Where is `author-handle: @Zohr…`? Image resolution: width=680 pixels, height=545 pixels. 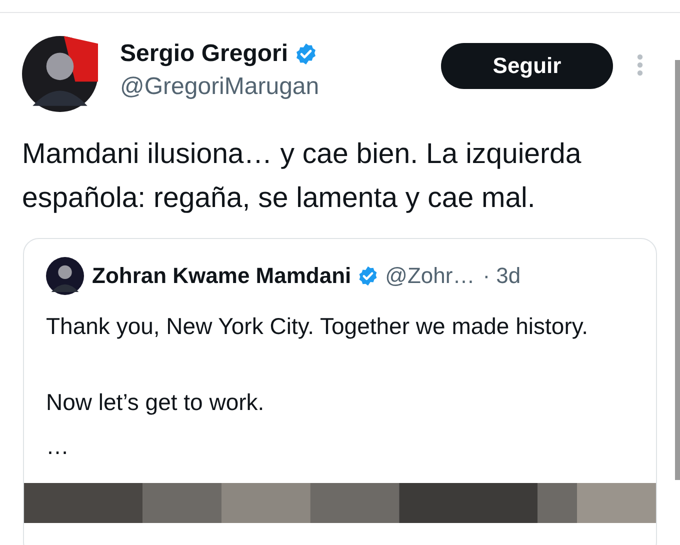 author-handle: @Zohr… is located at coordinates (430, 276).